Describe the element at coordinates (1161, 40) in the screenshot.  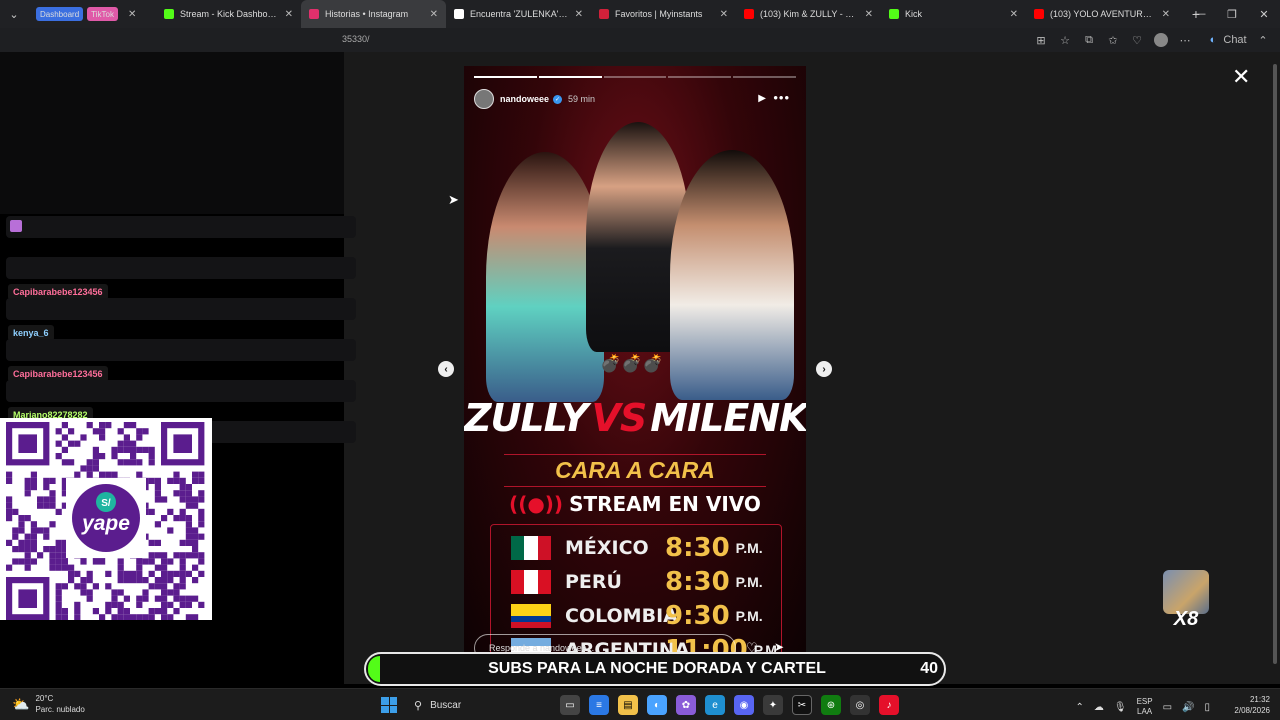
I see `profile-avatar` at that location.